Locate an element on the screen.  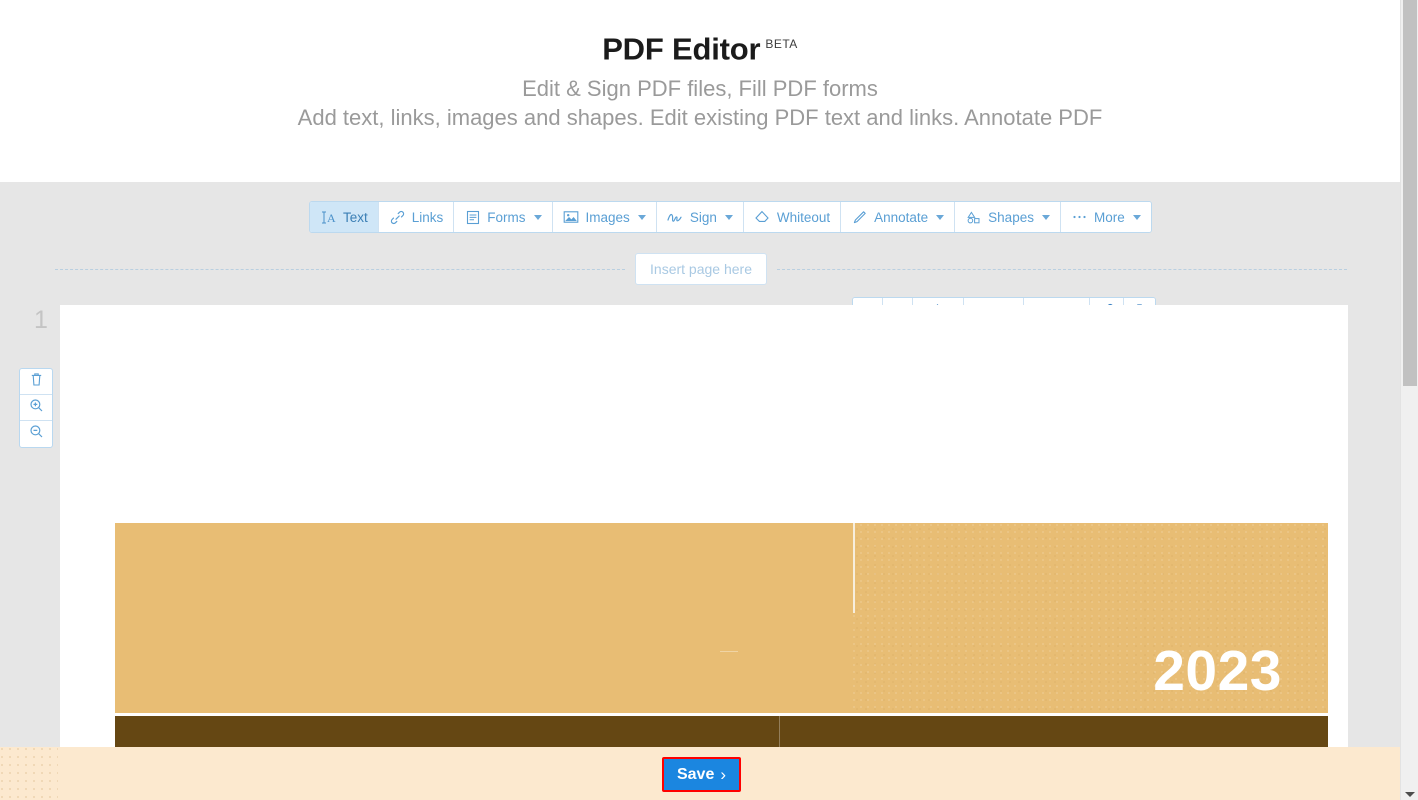
page-side-tools is located at coordinates (36, 408).